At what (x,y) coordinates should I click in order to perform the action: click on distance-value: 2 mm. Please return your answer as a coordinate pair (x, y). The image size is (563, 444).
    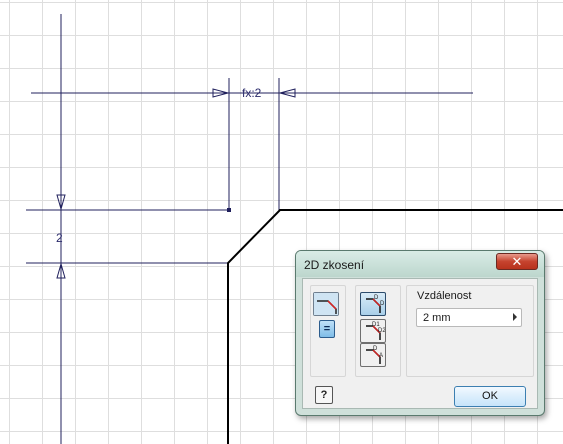
    Looking at the image, I should click on (437, 318).